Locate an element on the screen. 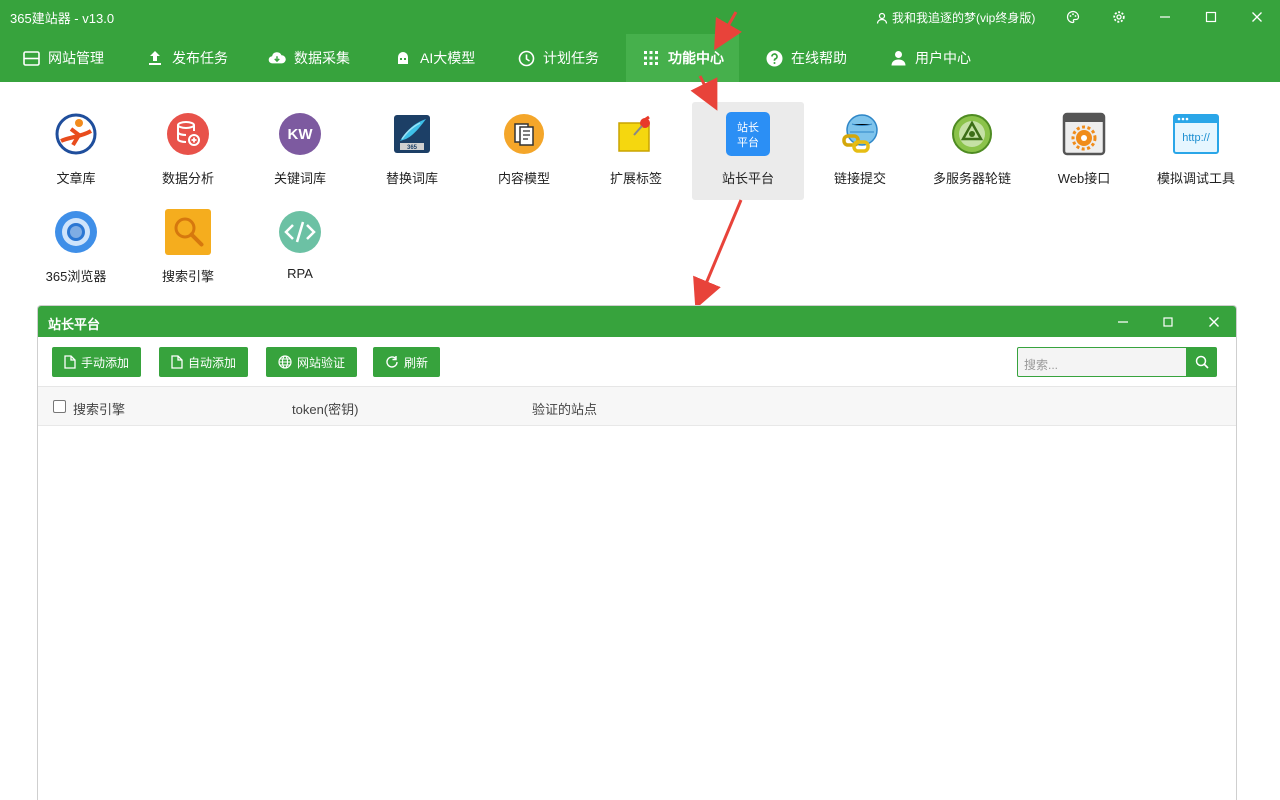 This screenshot has width=1280, height=800. close-button is located at coordinates (1257, 17).